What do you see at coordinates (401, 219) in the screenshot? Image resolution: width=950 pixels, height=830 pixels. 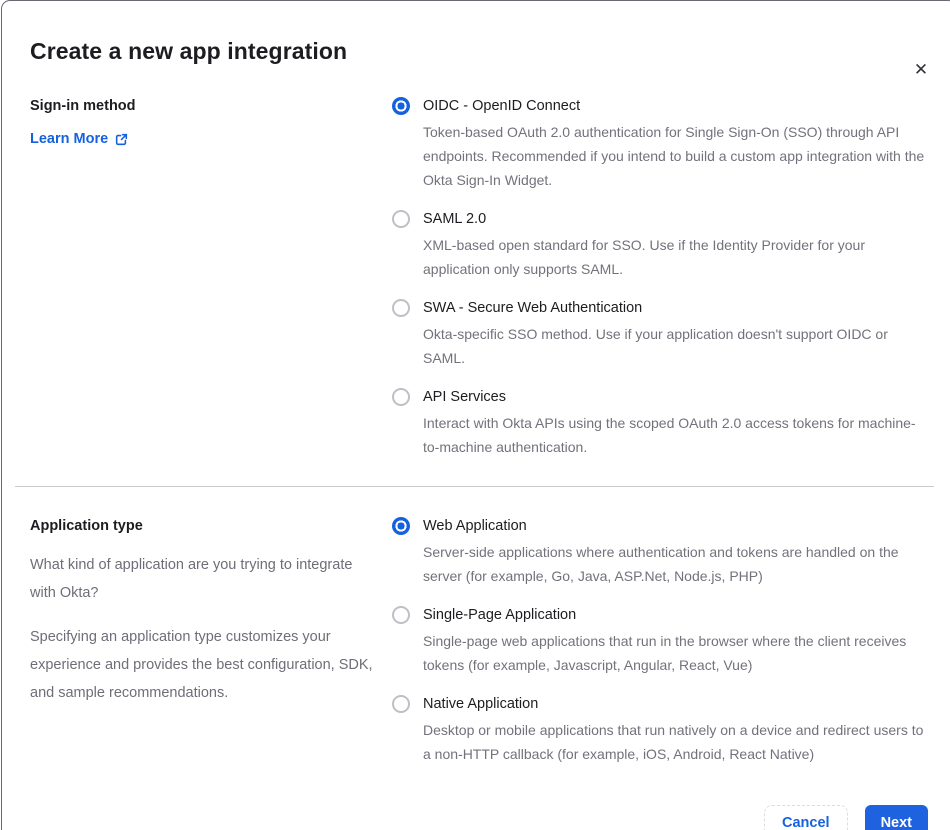 I see `radio-saml` at bounding box center [401, 219].